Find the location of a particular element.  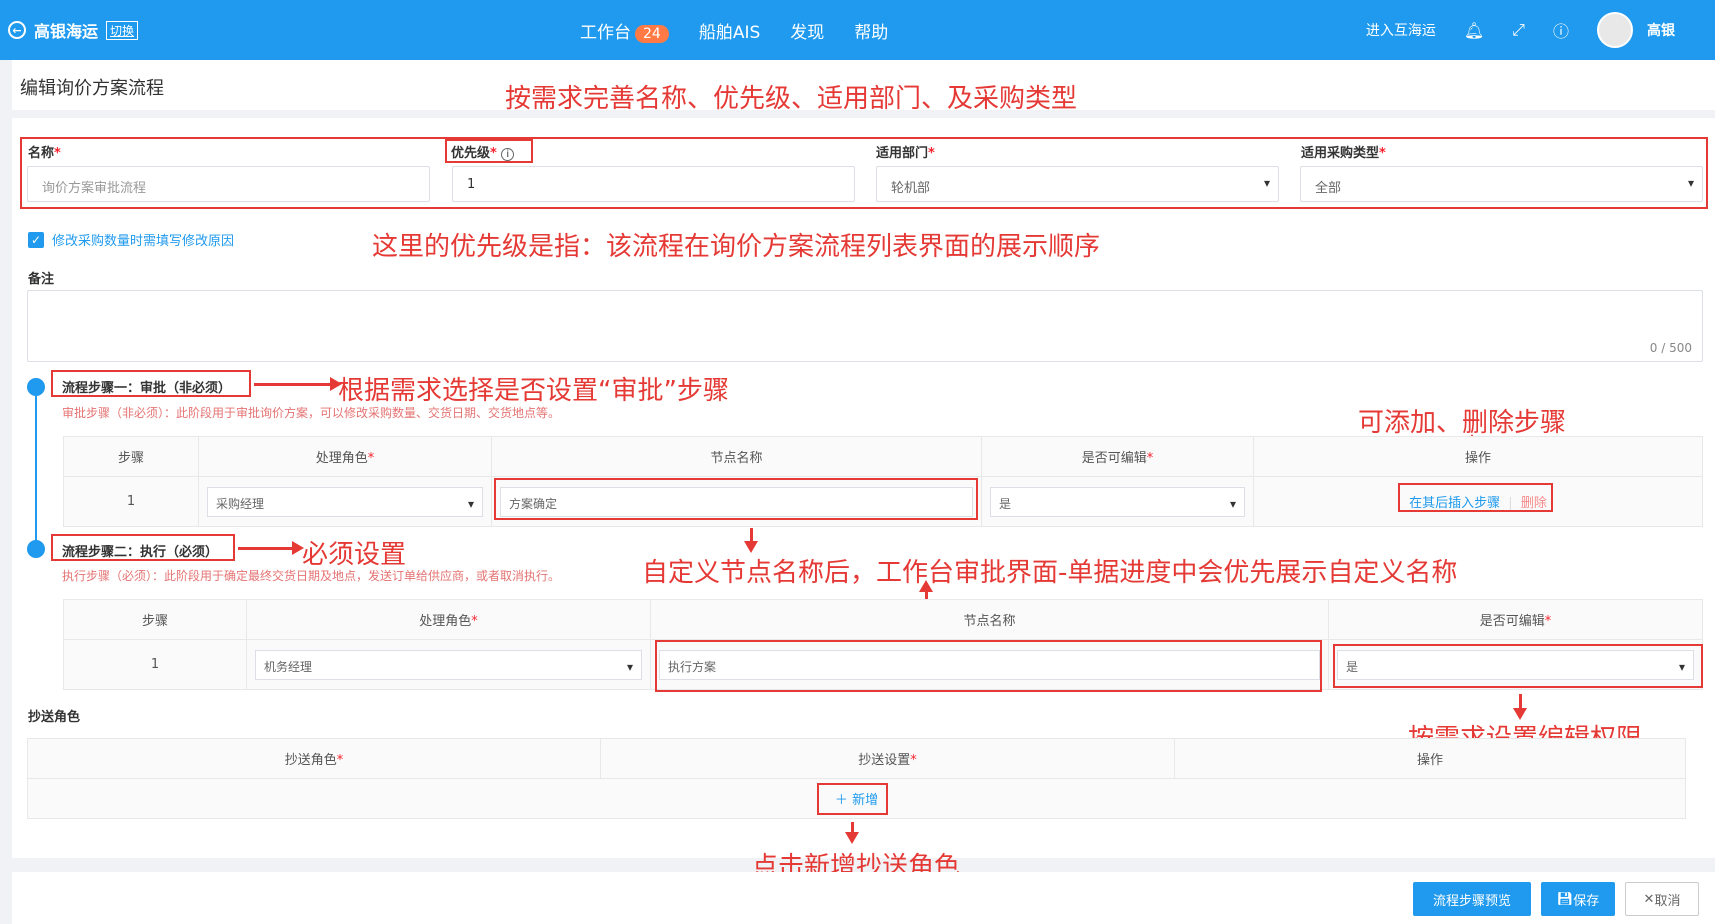

brand: ← 高银海运 切换 is located at coordinates (73, 30).